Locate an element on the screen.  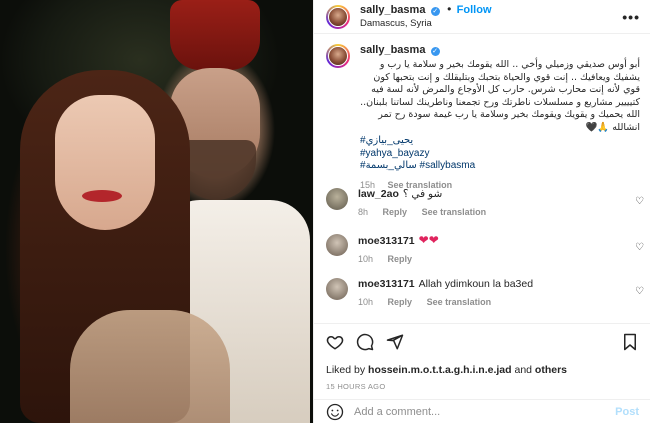
comment-icon is located at coordinates (365, 342).